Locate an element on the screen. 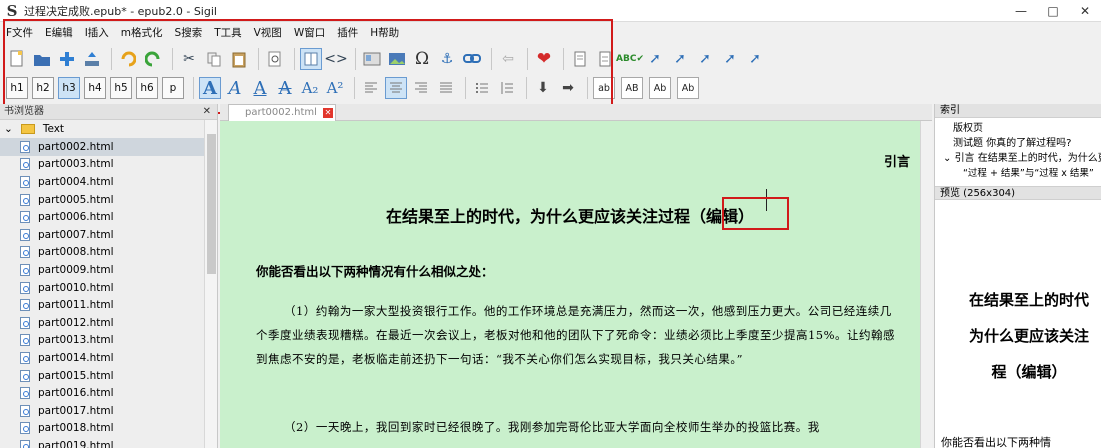 The width and height of the screenshot is (1101, 448). maximize-button: □ is located at coordinates (1053, 11).